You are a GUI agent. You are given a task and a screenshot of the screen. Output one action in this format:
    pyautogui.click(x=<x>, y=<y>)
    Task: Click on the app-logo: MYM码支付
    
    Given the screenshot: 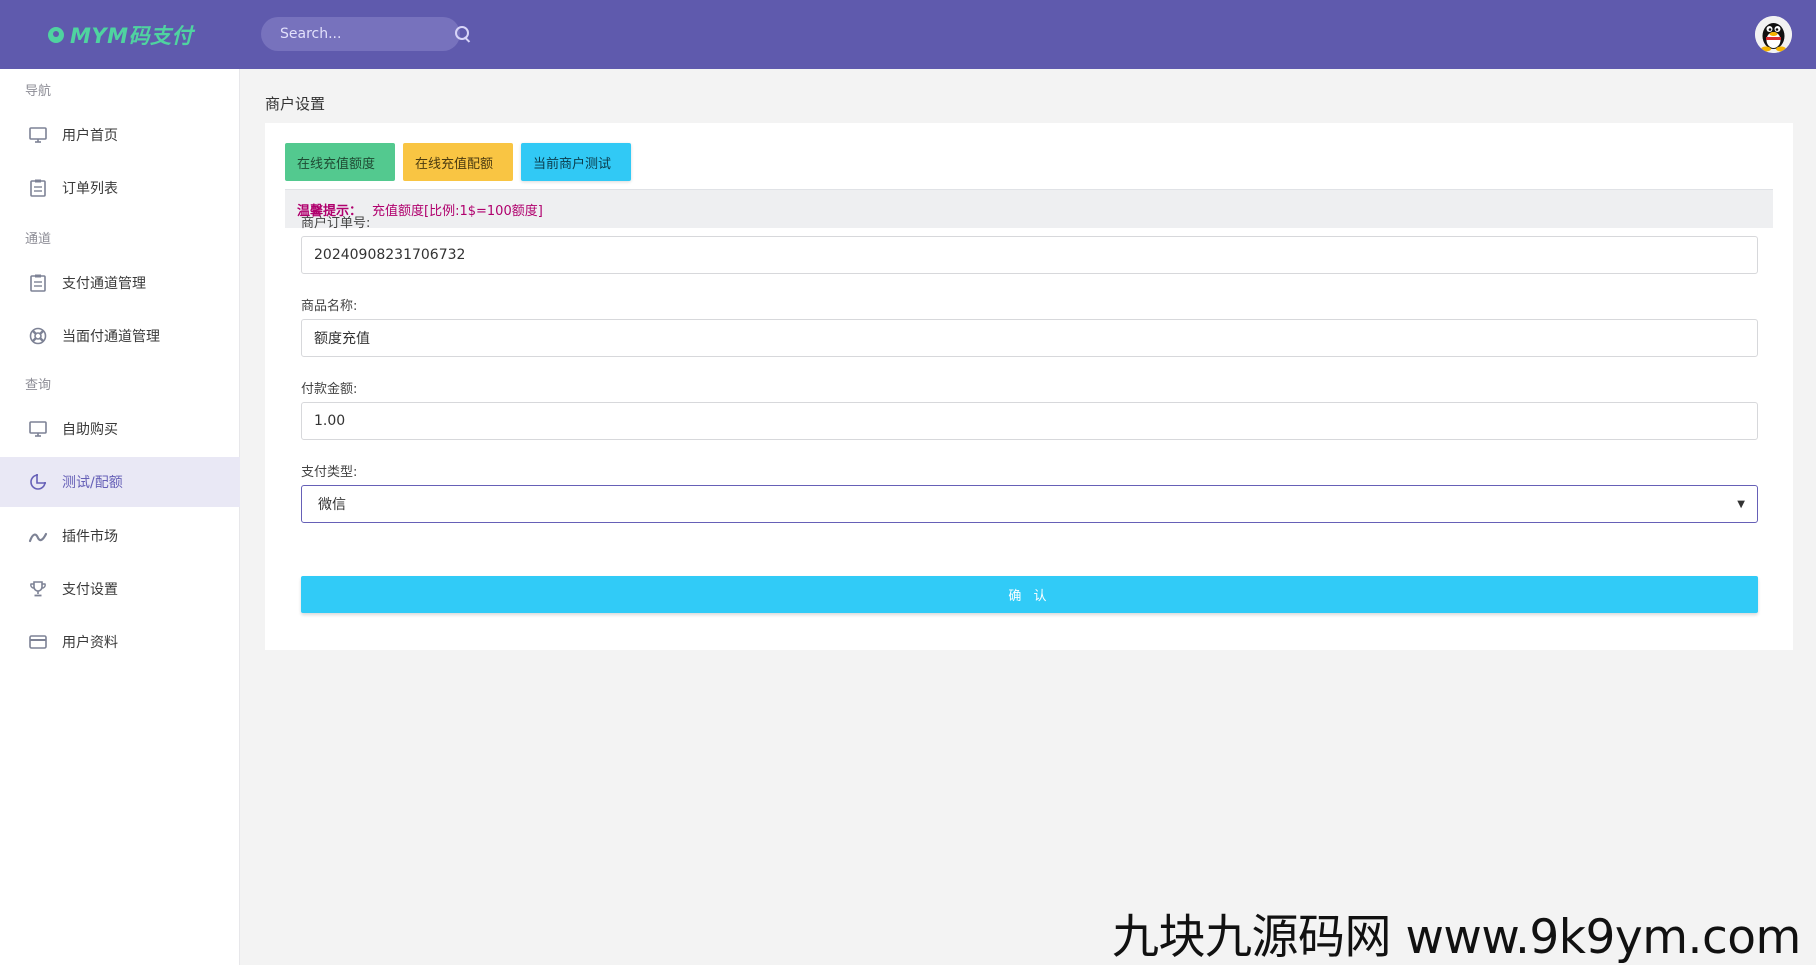 What is the action you would take?
    pyautogui.click(x=138, y=35)
    